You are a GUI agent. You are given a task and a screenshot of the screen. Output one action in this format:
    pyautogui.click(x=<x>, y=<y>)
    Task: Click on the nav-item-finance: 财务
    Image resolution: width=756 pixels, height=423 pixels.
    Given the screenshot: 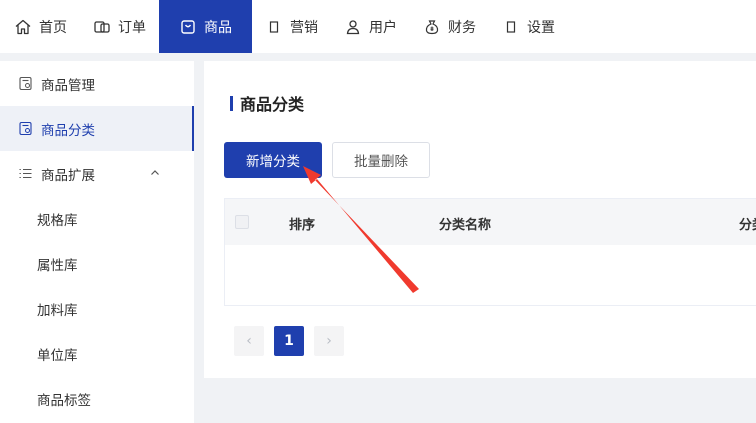 What is the action you would take?
    pyautogui.click(x=449, y=26)
    